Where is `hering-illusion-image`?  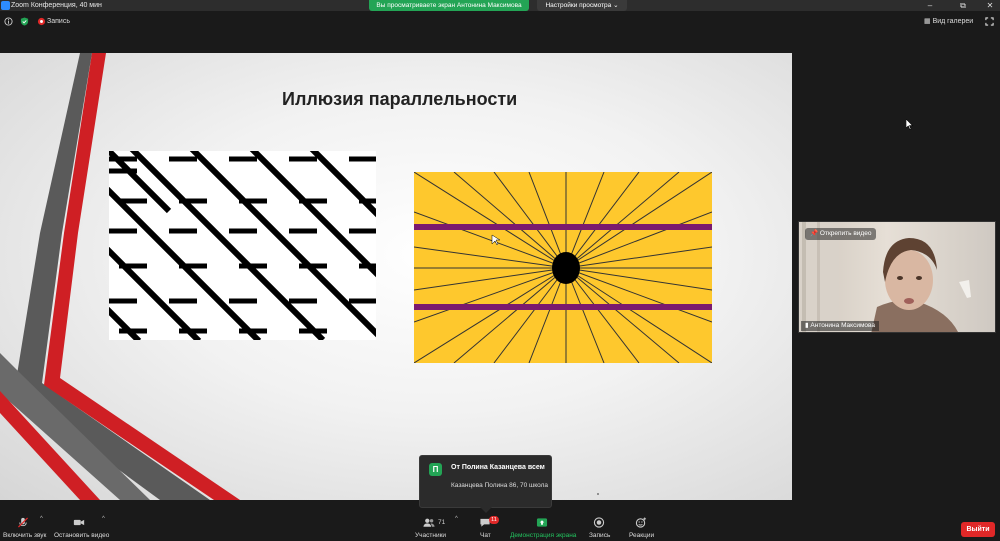 hering-illusion-image is located at coordinates (563, 267).